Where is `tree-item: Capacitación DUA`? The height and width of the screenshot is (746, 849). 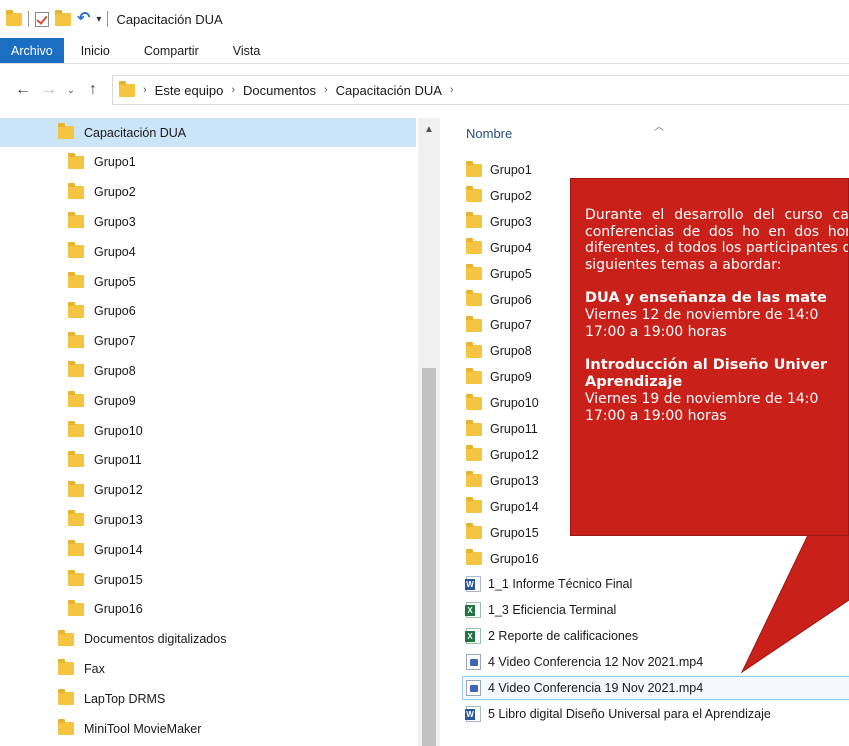 tree-item: Capacitación DUA is located at coordinates (208, 132).